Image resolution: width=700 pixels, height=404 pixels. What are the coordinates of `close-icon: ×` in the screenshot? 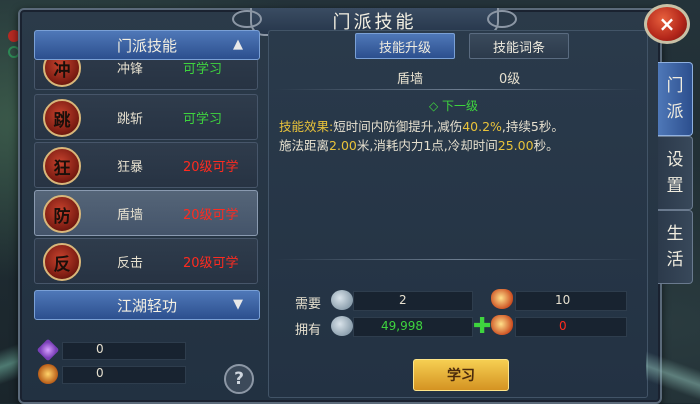 It's located at (667, 24).